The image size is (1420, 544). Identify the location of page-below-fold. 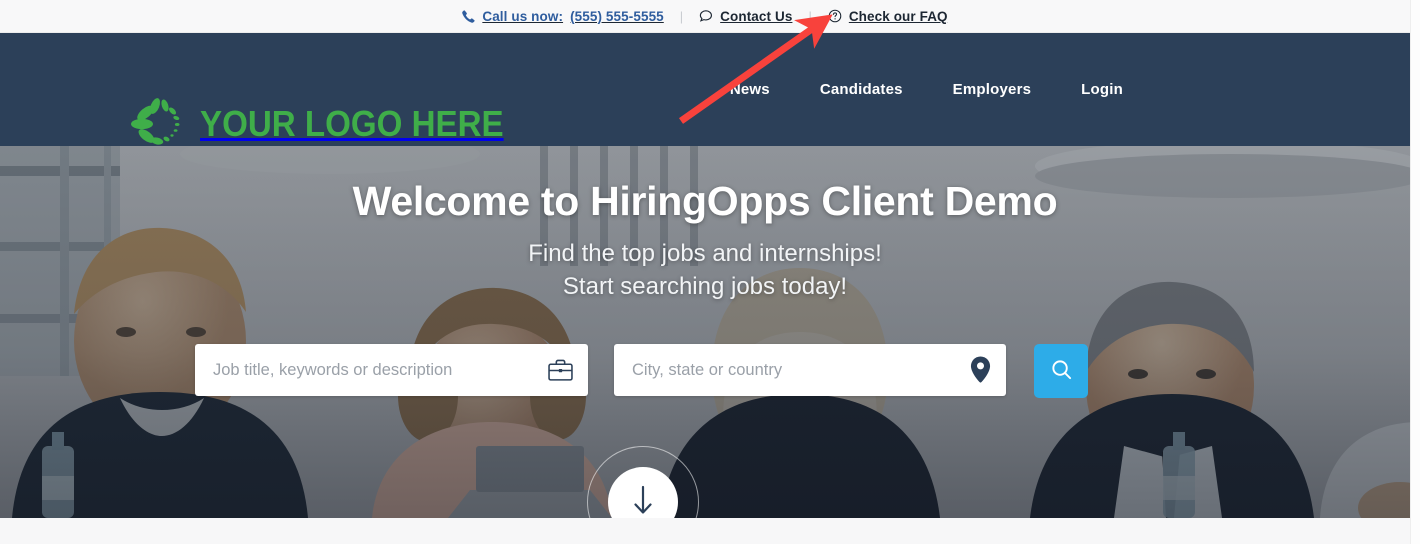
(705, 531).